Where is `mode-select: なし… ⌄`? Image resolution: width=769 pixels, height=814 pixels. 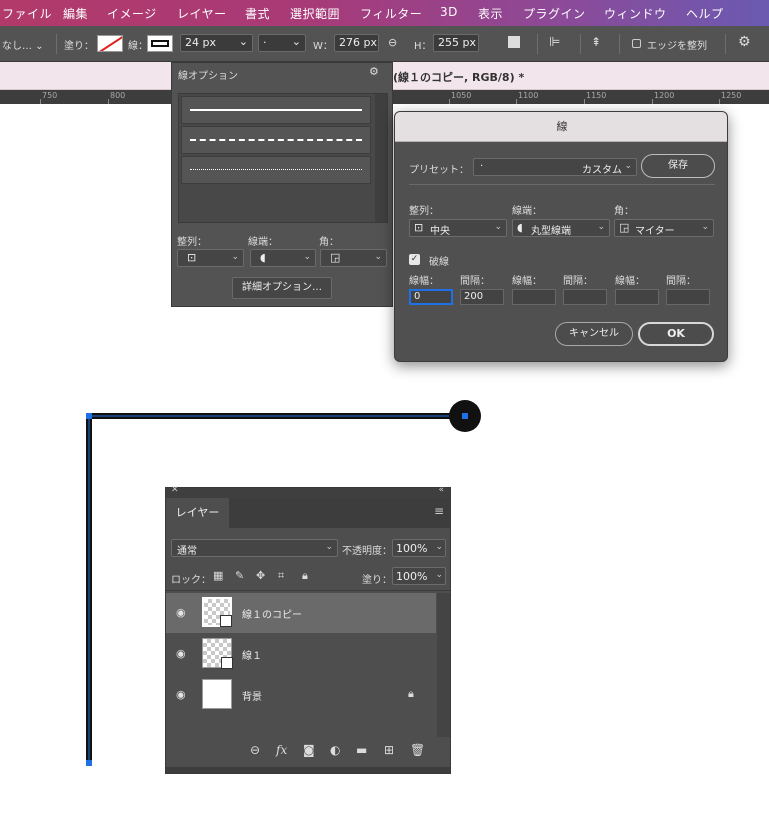 mode-select: なし… ⌄ is located at coordinates (23, 44).